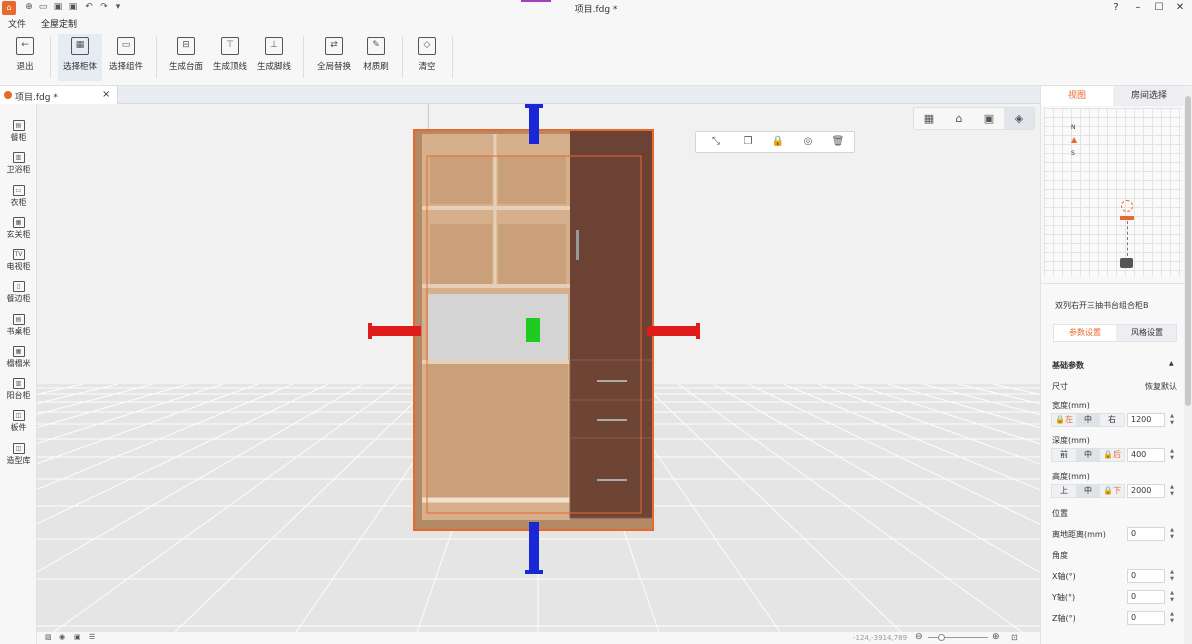  Describe the element at coordinates (92, 637) in the screenshot. I see `settings-sliders-icon: ☰` at that location.